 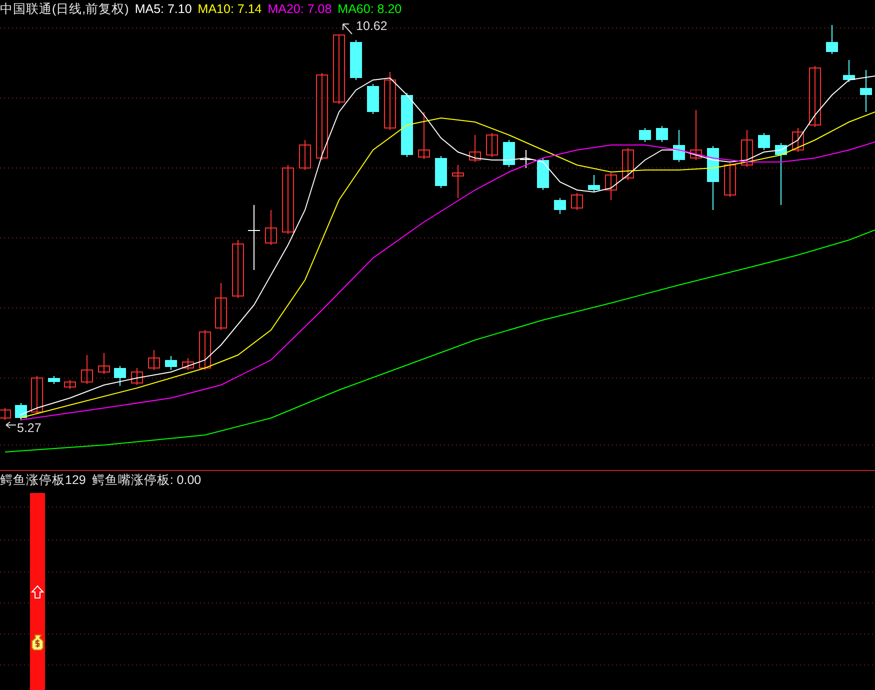 What do you see at coordinates (300, 9) in the screenshot?
I see `indicator-value: MA20: 7.08` at bounding box center [300, 9].